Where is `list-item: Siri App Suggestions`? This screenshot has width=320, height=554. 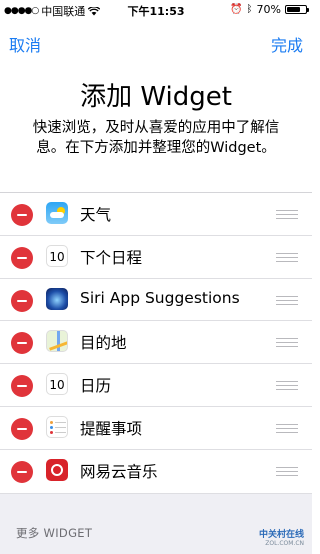
list-item: Siri App Suggestions is located at coordinates (156, 300).